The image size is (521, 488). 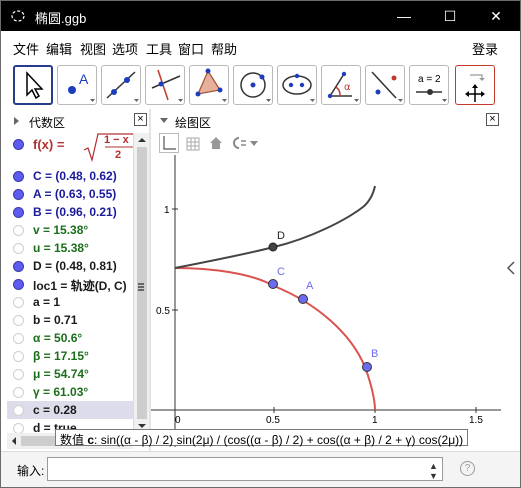 What do you see at coordinates (310, 286) in the screenshot?
I see `point-A-label: A` at bounding box center [310, 286].